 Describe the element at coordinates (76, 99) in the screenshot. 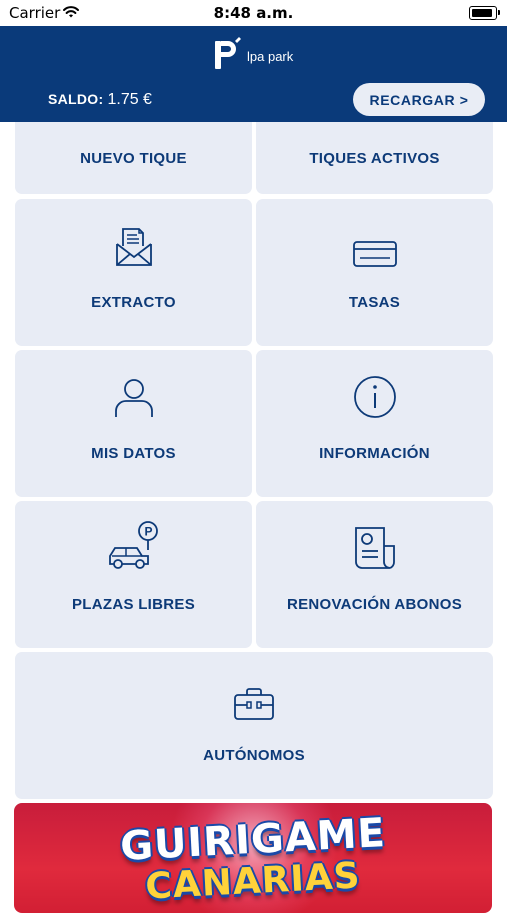

I see `balance-label: SALDO:` at that location.